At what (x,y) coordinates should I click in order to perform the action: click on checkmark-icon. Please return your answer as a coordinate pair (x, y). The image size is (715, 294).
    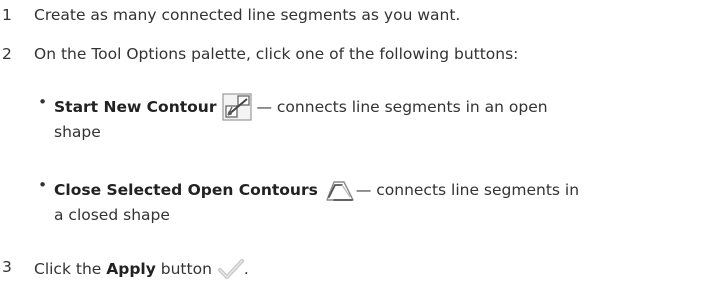
    Looking at the image, I should click on (230, 269).